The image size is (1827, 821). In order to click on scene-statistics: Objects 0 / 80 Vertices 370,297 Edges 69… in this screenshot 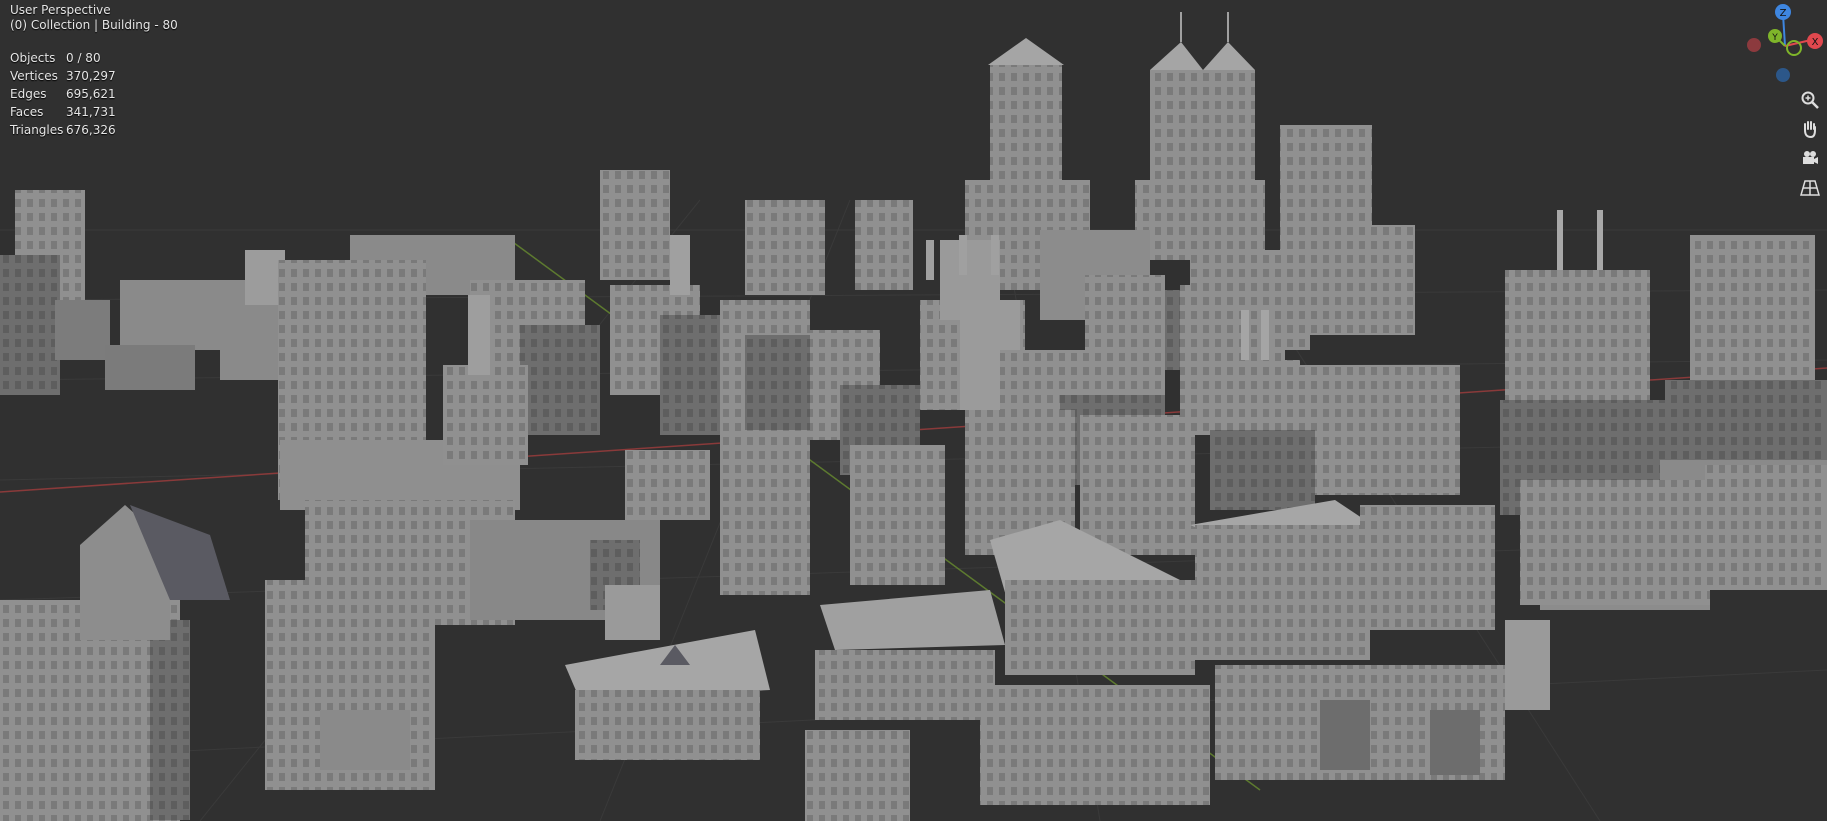, I will do `click(63, 94)`.